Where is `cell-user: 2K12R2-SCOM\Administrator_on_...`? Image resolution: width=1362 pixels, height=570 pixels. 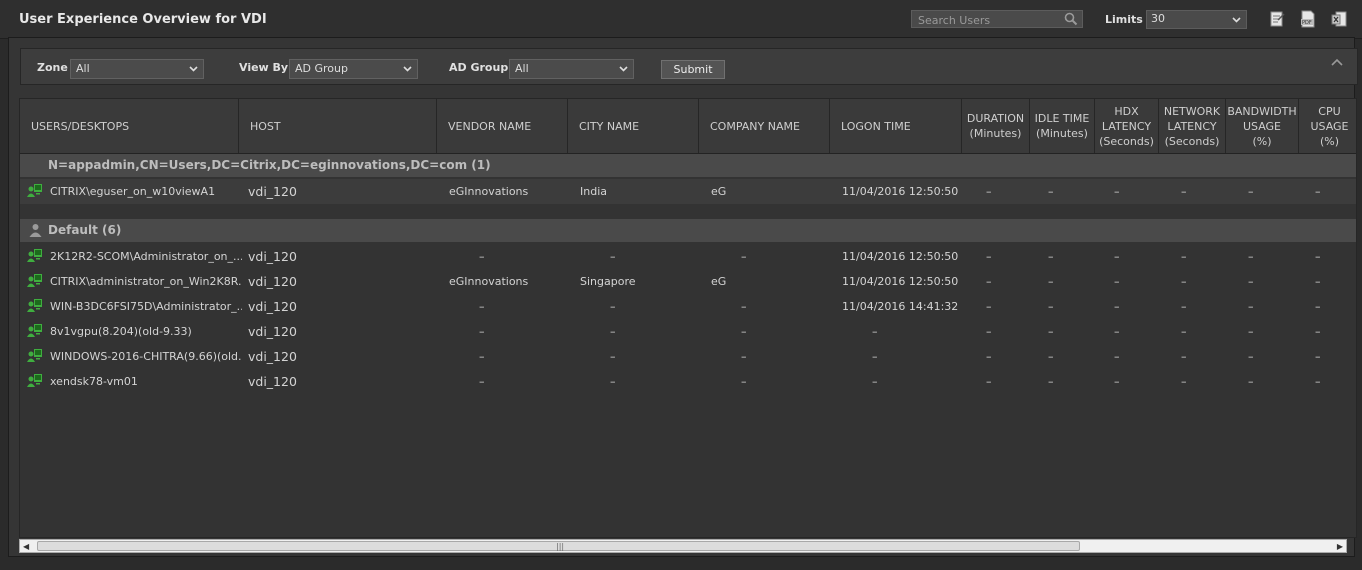 cell-user: 2K12R2-SCOM\Administrator_on_... is located at coordinates (146, 256).